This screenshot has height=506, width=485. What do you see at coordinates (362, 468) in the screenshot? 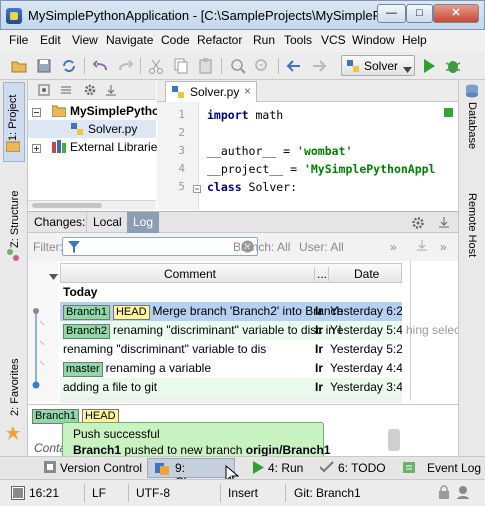
I see `tool-todo: 6: TODO` at bounding box center [362, 468].